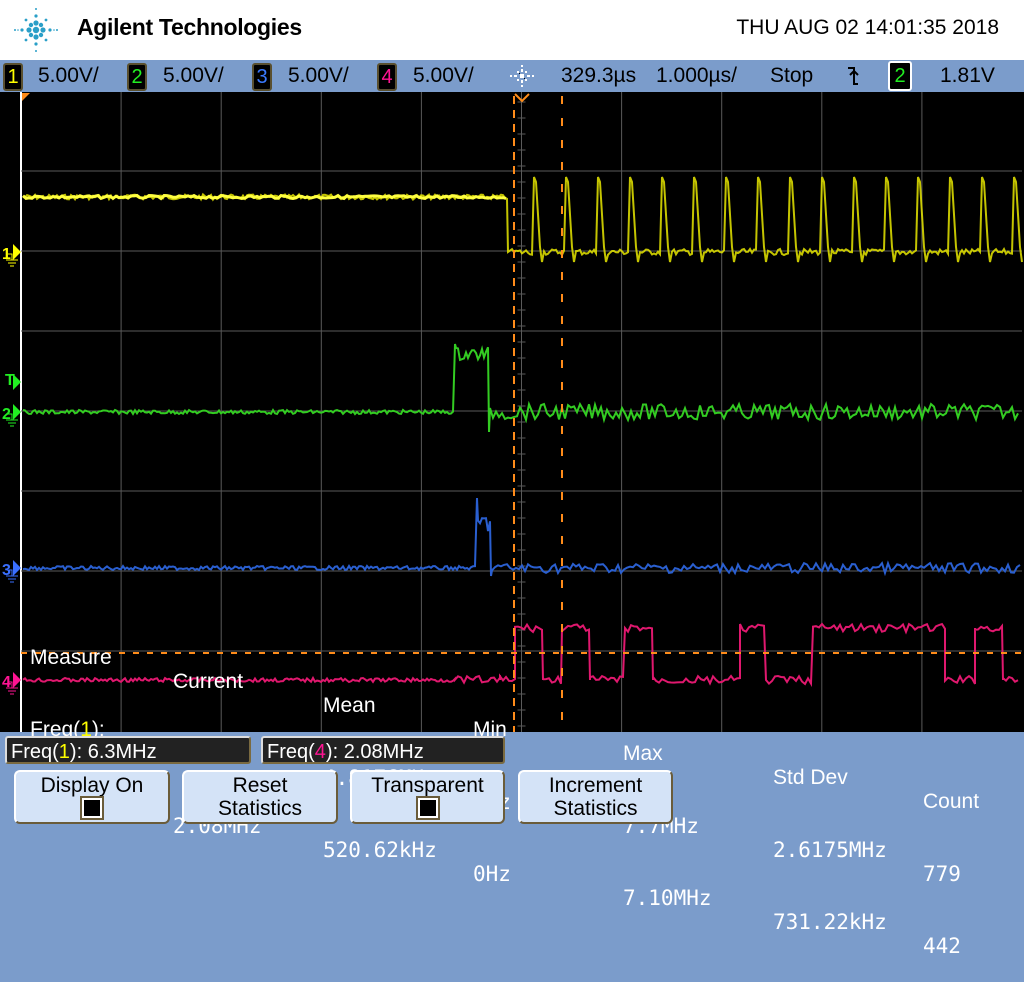  I want to click on channel-1-badge: 1, so click(13, 77).